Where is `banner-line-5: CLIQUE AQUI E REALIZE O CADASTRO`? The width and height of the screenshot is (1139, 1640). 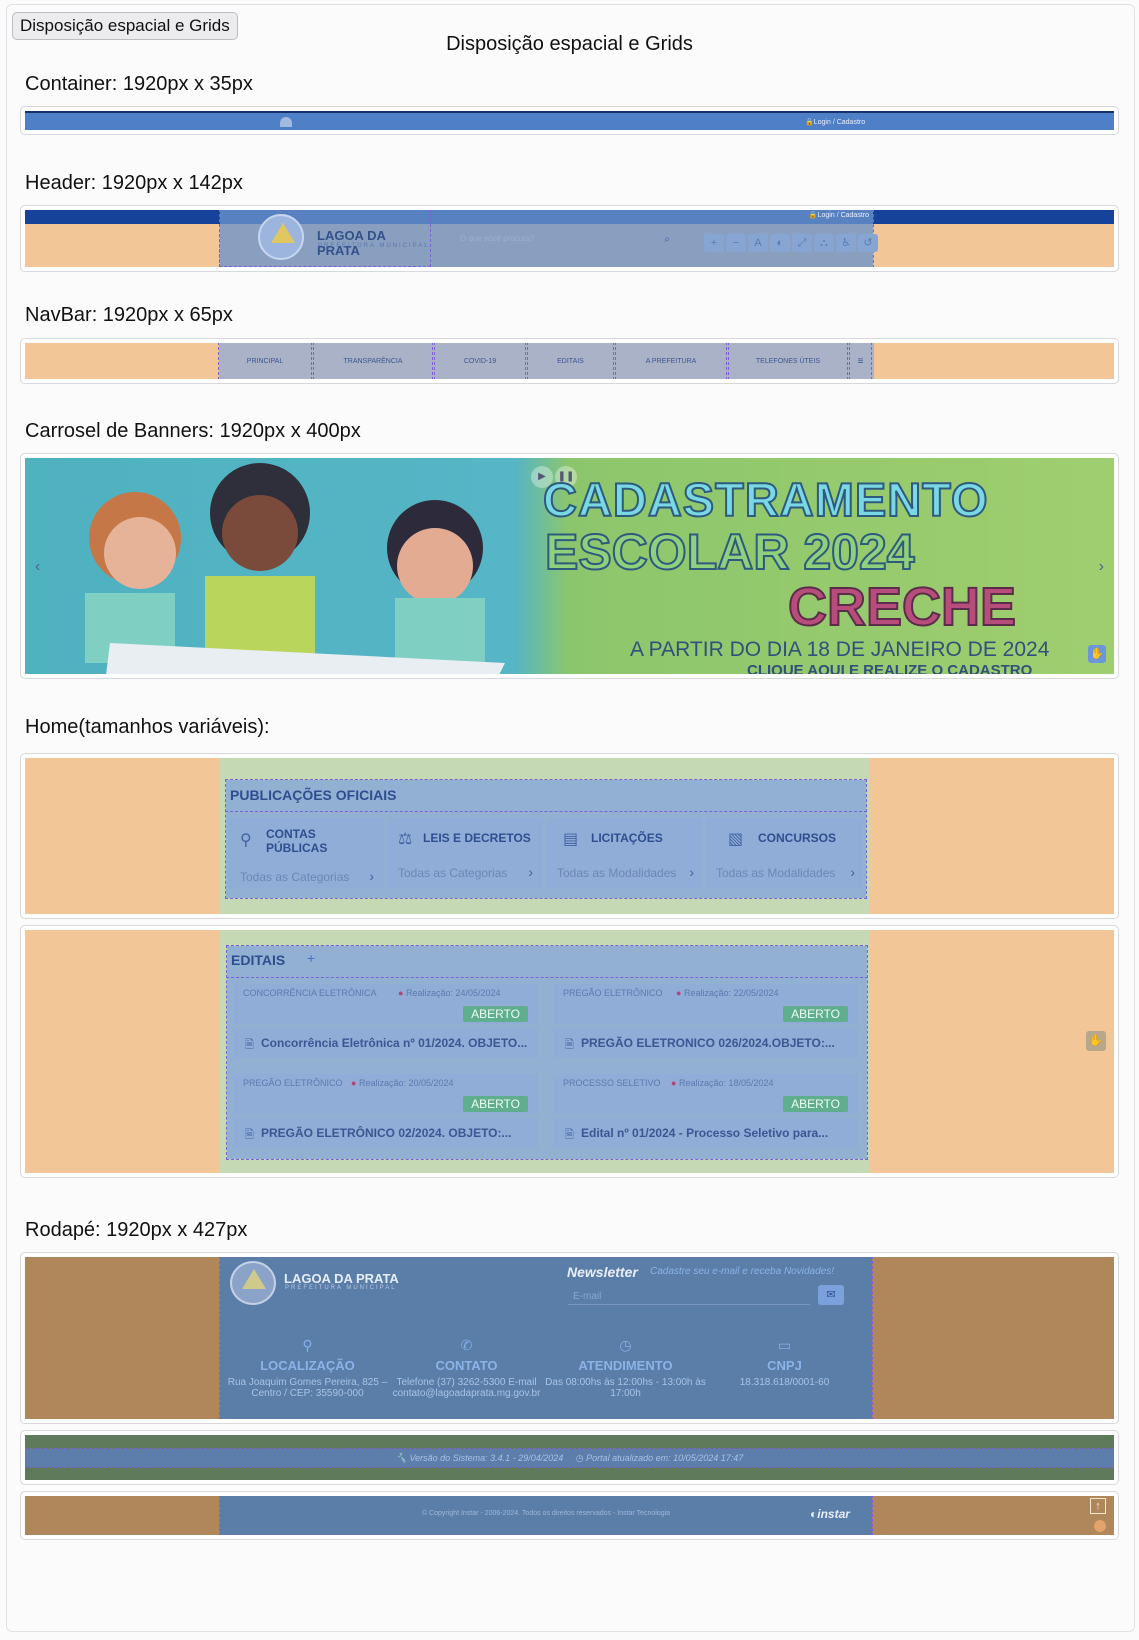
banner-line-5: CLIQUE AQUI E REALIZE O CADASTRO is located at coordinates (890, 668).